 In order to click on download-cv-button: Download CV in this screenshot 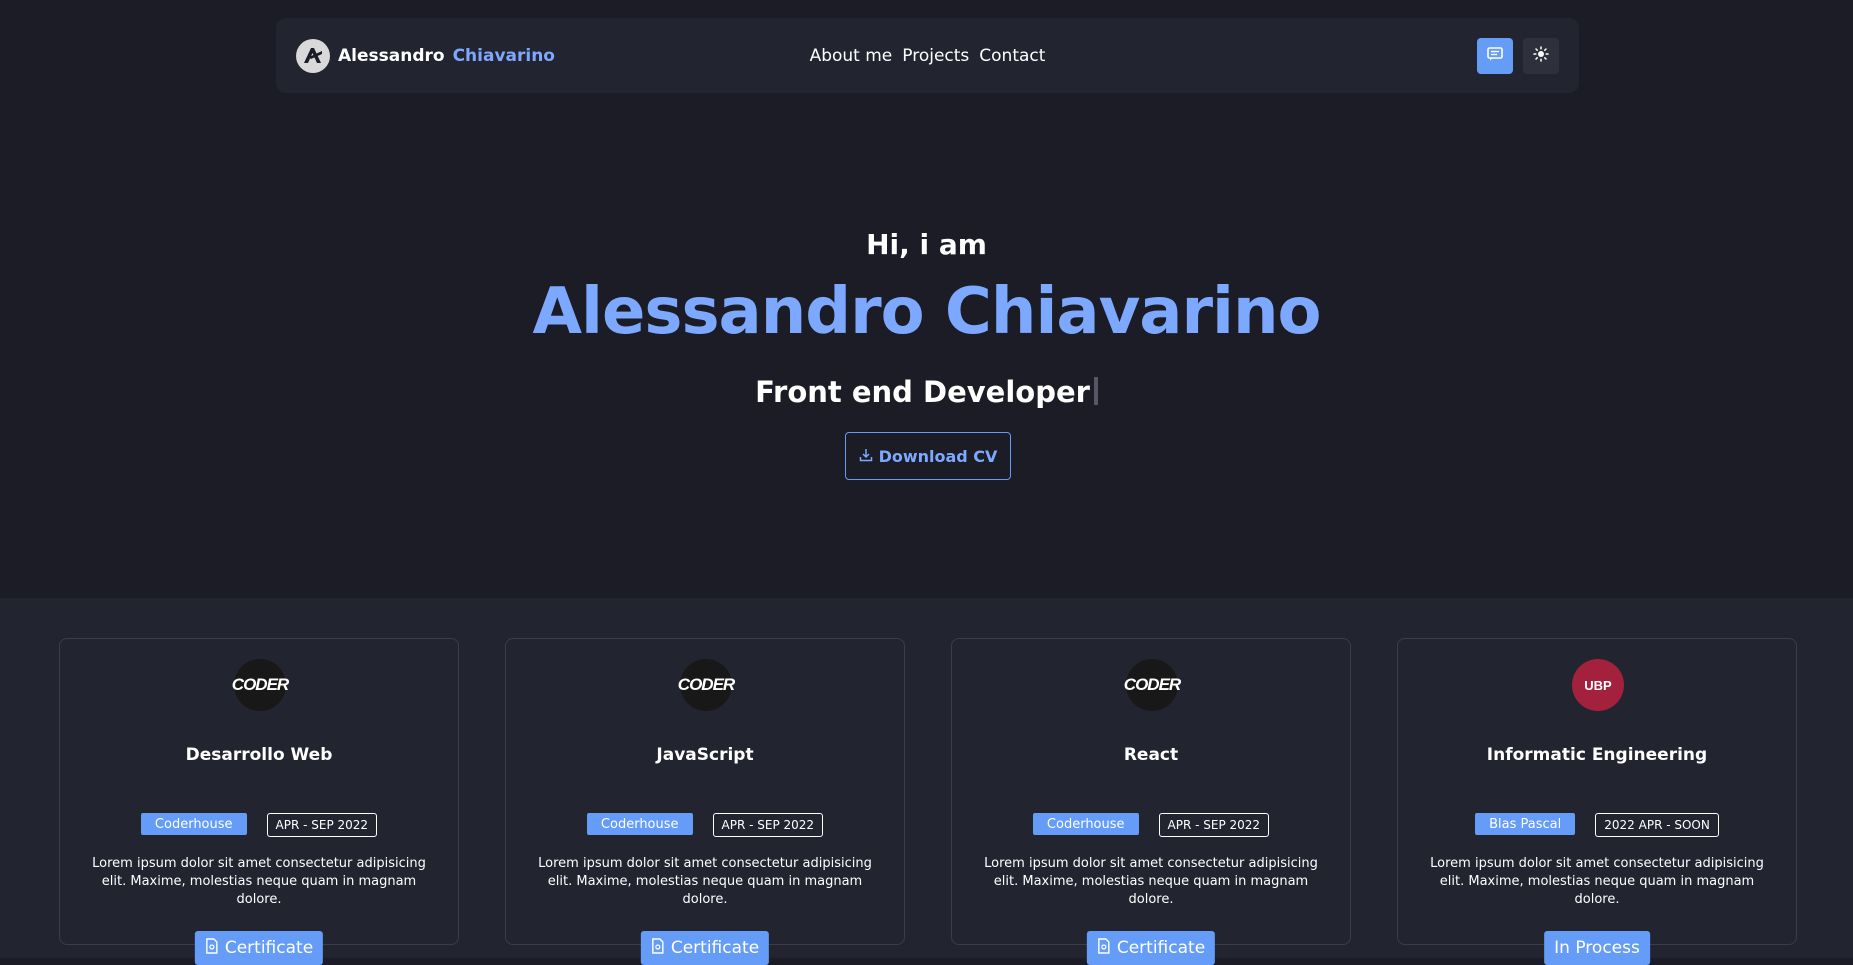, I will do `click(928, 456)`.